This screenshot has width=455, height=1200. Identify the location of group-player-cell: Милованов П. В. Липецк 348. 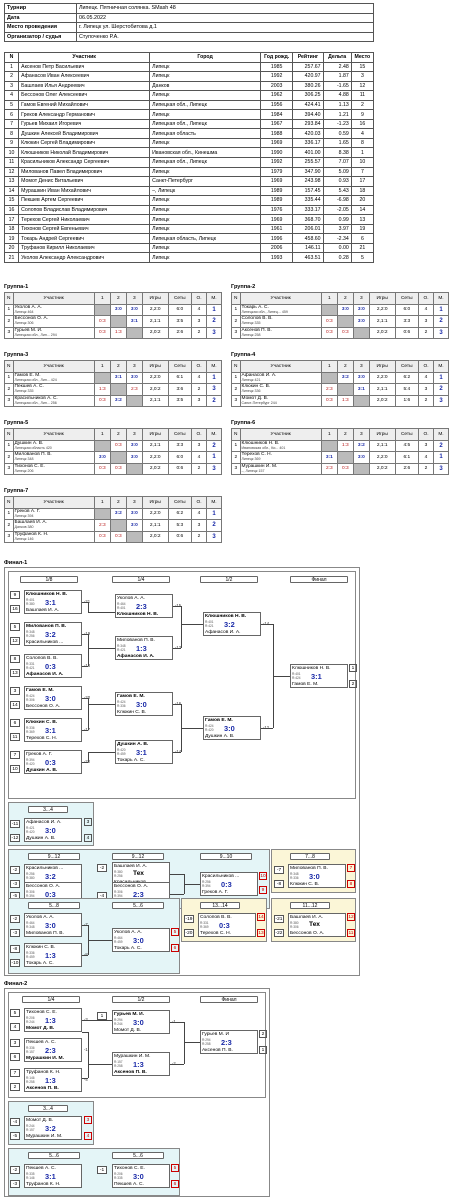
(53, 457).